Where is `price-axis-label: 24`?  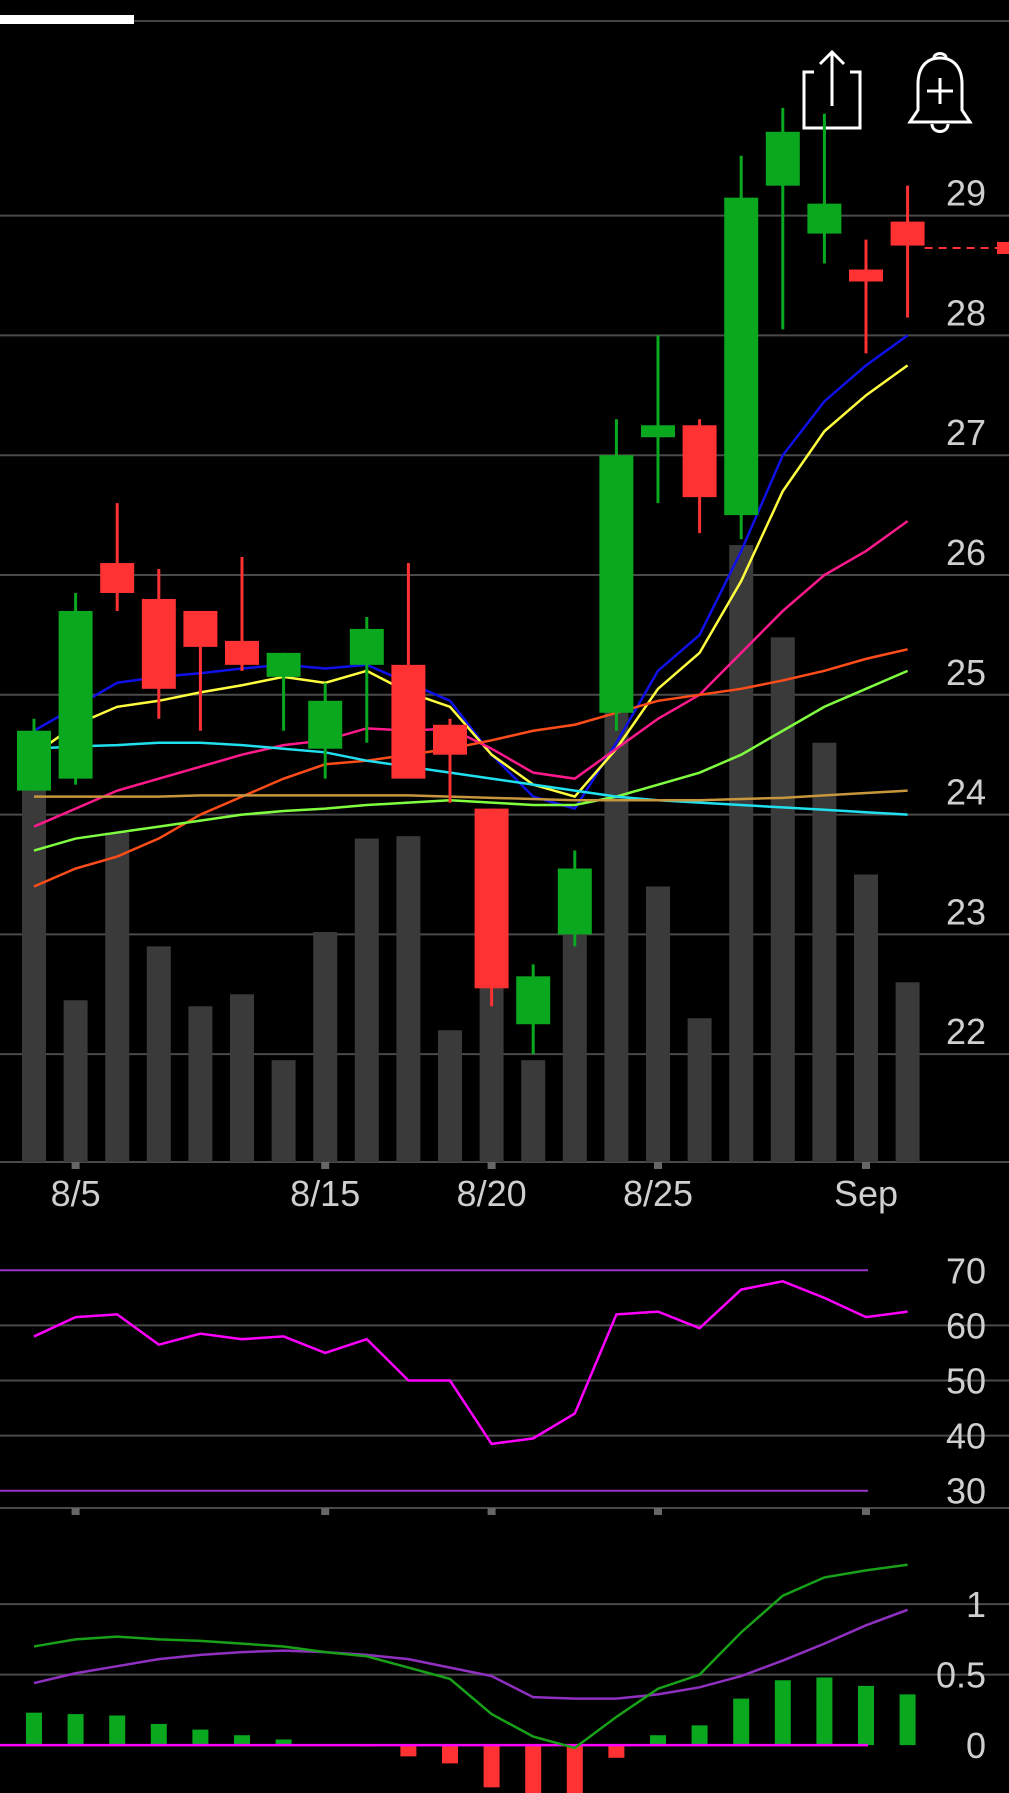
price-axis-label: 24 is located at coordinates (966, 792).